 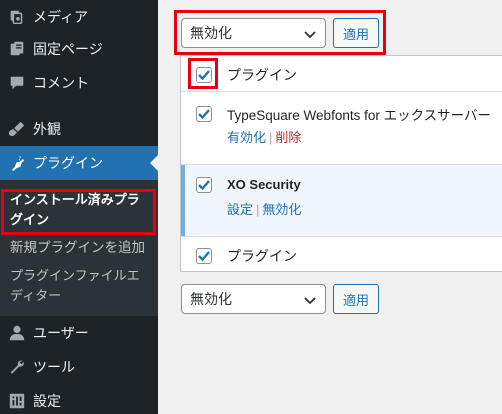 I want to click on bulk-action-select-bottom: 無効化, so click(x=253, y=299).